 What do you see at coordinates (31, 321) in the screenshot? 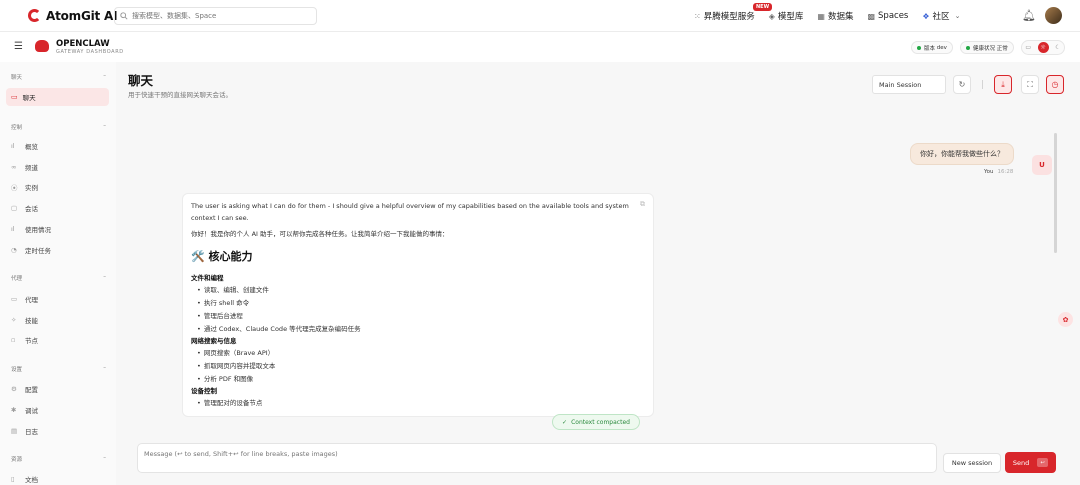
I see `sidebar-item-label: 技能` at bounding box center [31, 321].